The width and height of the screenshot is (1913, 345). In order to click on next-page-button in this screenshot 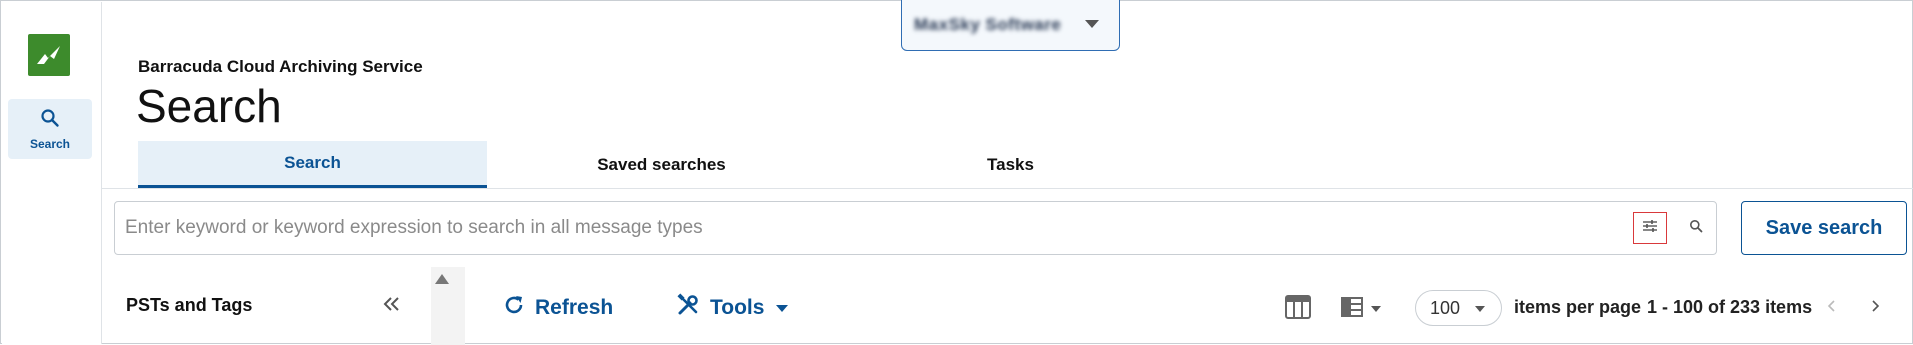, I will do `click(1875, 307)`.